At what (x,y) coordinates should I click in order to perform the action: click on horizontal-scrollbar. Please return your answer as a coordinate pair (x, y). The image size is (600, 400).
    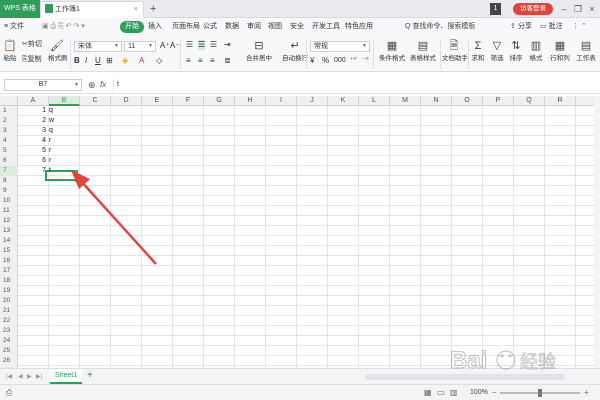
    Looking at the image, I should click on (465, 377).